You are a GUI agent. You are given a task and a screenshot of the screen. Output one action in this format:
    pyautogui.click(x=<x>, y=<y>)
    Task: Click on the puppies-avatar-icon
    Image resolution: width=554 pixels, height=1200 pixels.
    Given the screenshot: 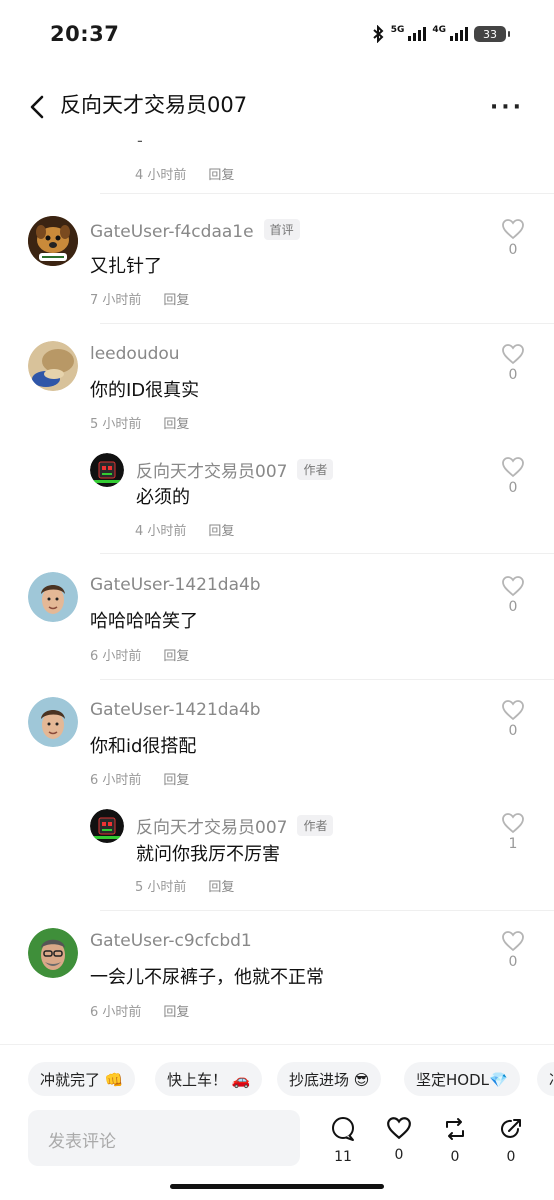 What is the action you would take?
    pyautogui.click(x=53, y=241)
    